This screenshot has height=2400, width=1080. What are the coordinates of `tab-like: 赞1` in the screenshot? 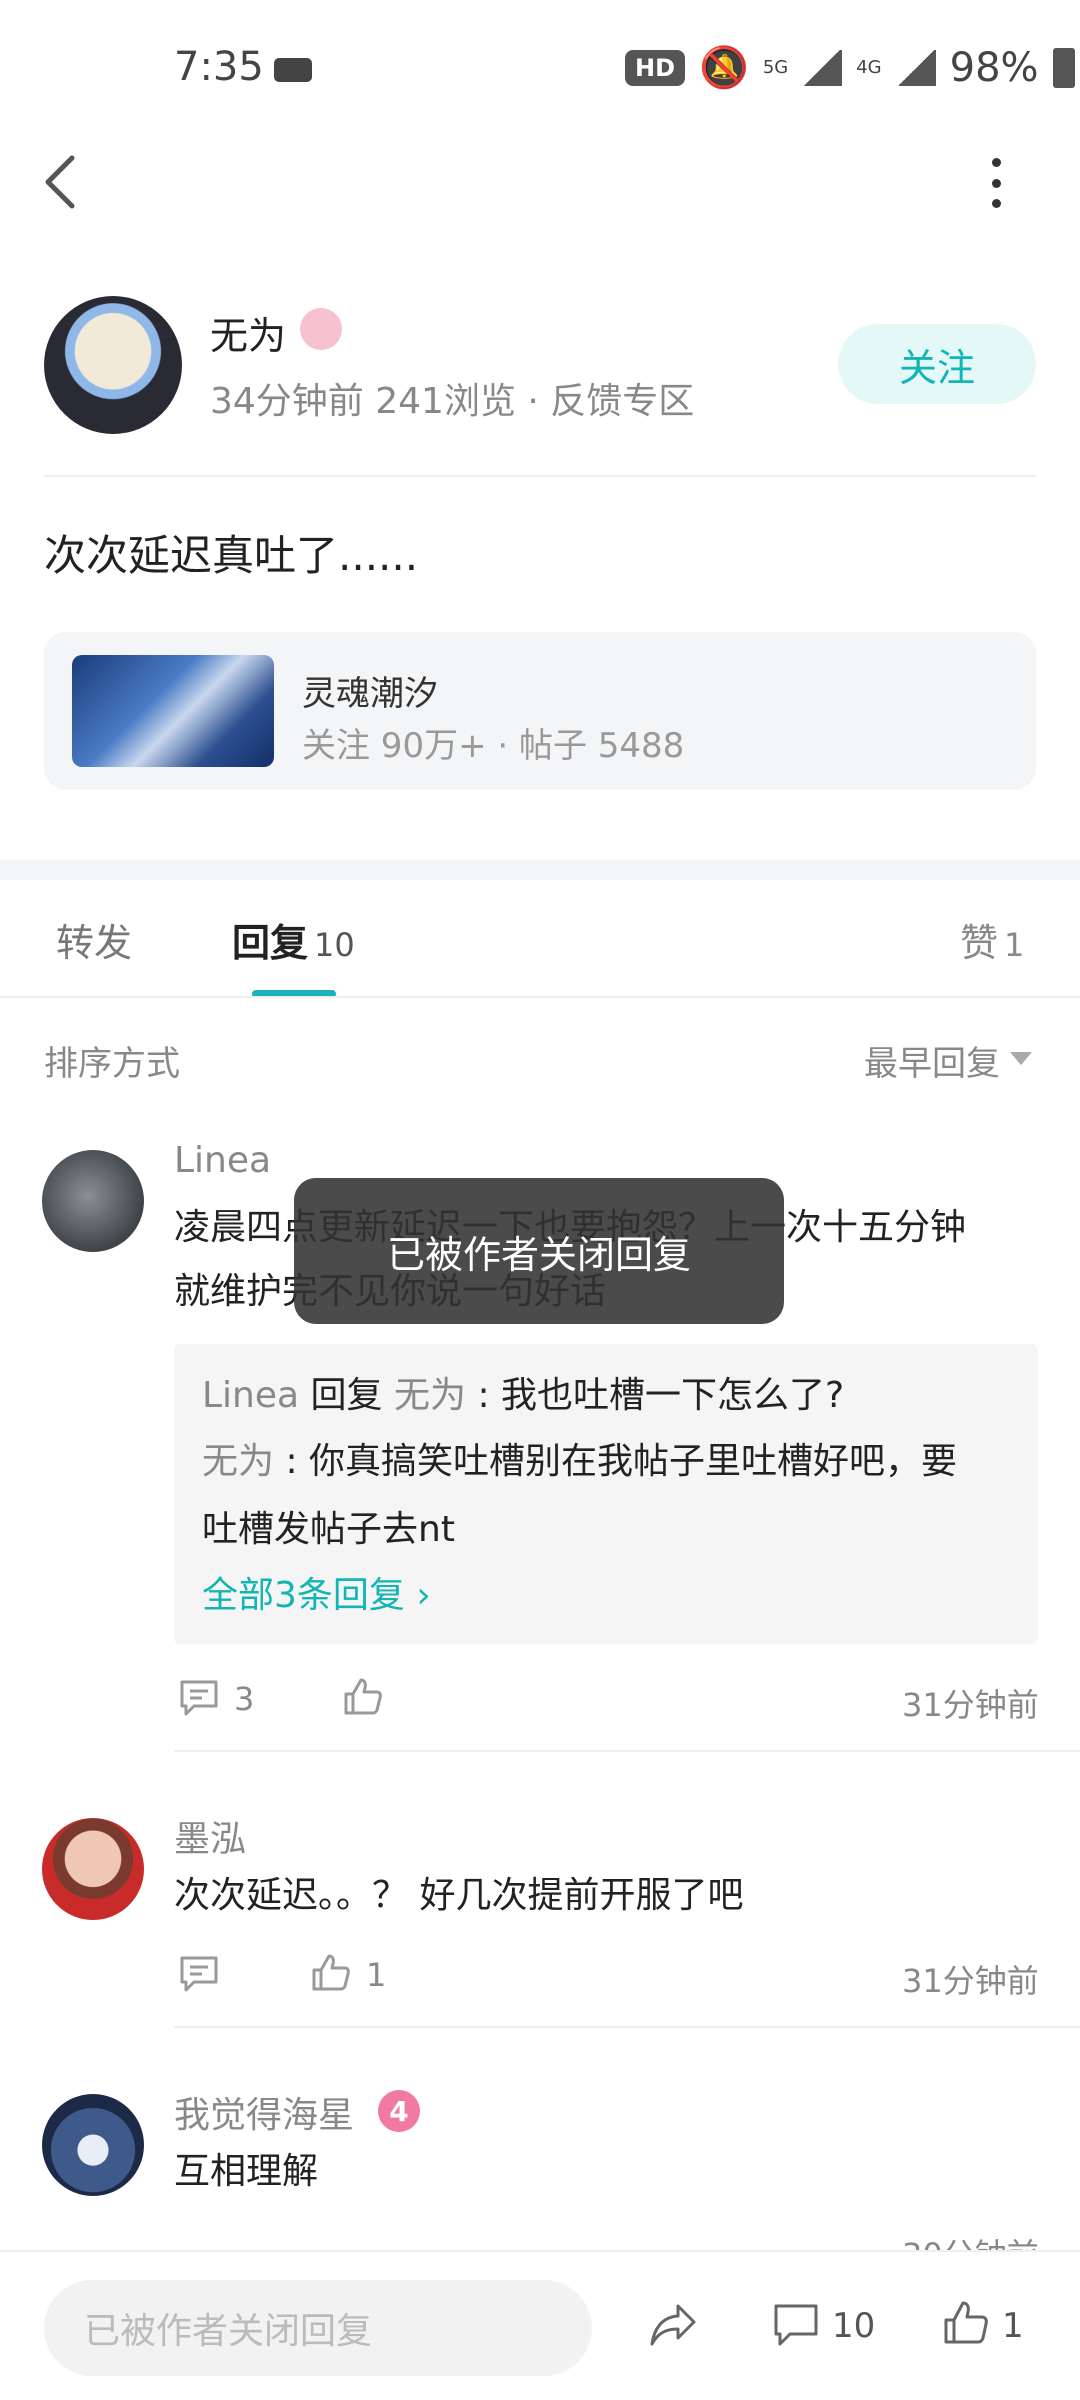 It's located at (992, 939).